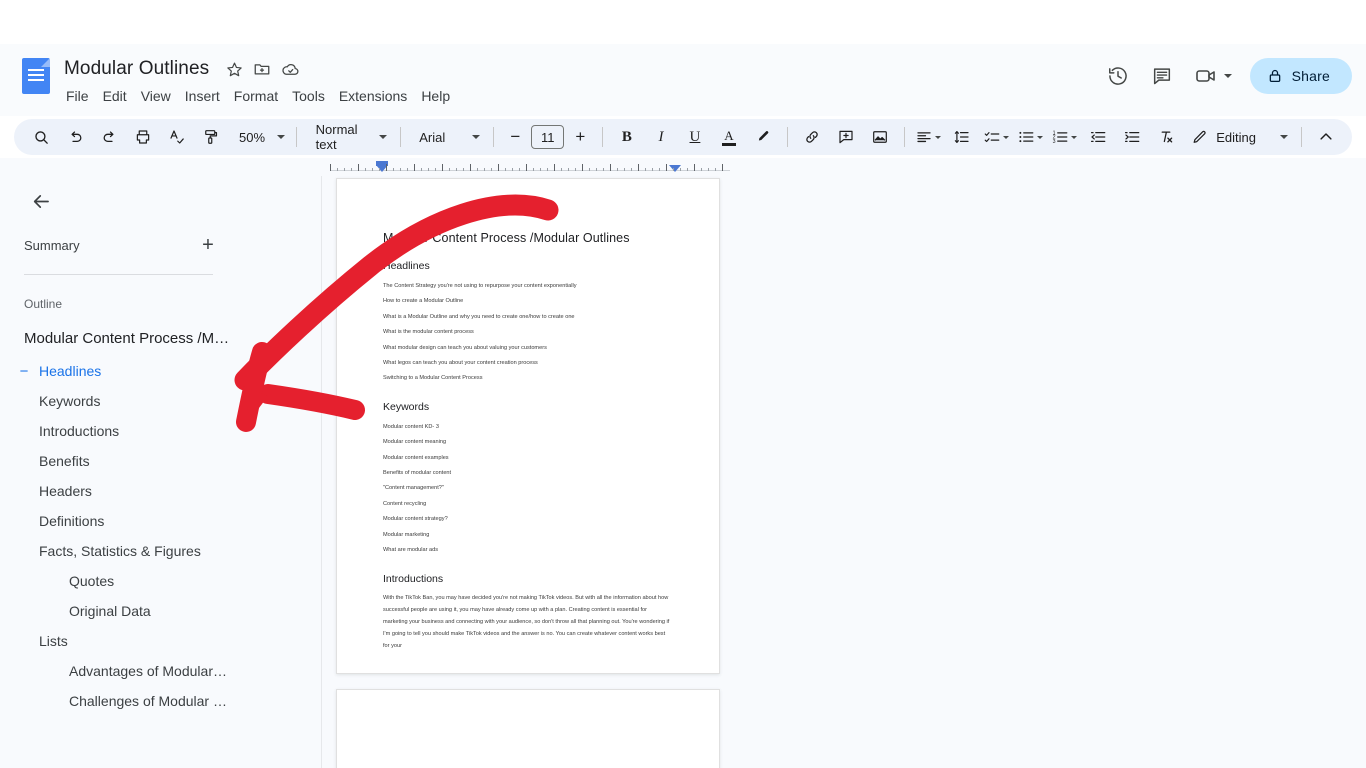  What do you see at coordinates (202, 96) in the screenshot?
I see `menu-insert: Insert` at bounding box center [202, 96].